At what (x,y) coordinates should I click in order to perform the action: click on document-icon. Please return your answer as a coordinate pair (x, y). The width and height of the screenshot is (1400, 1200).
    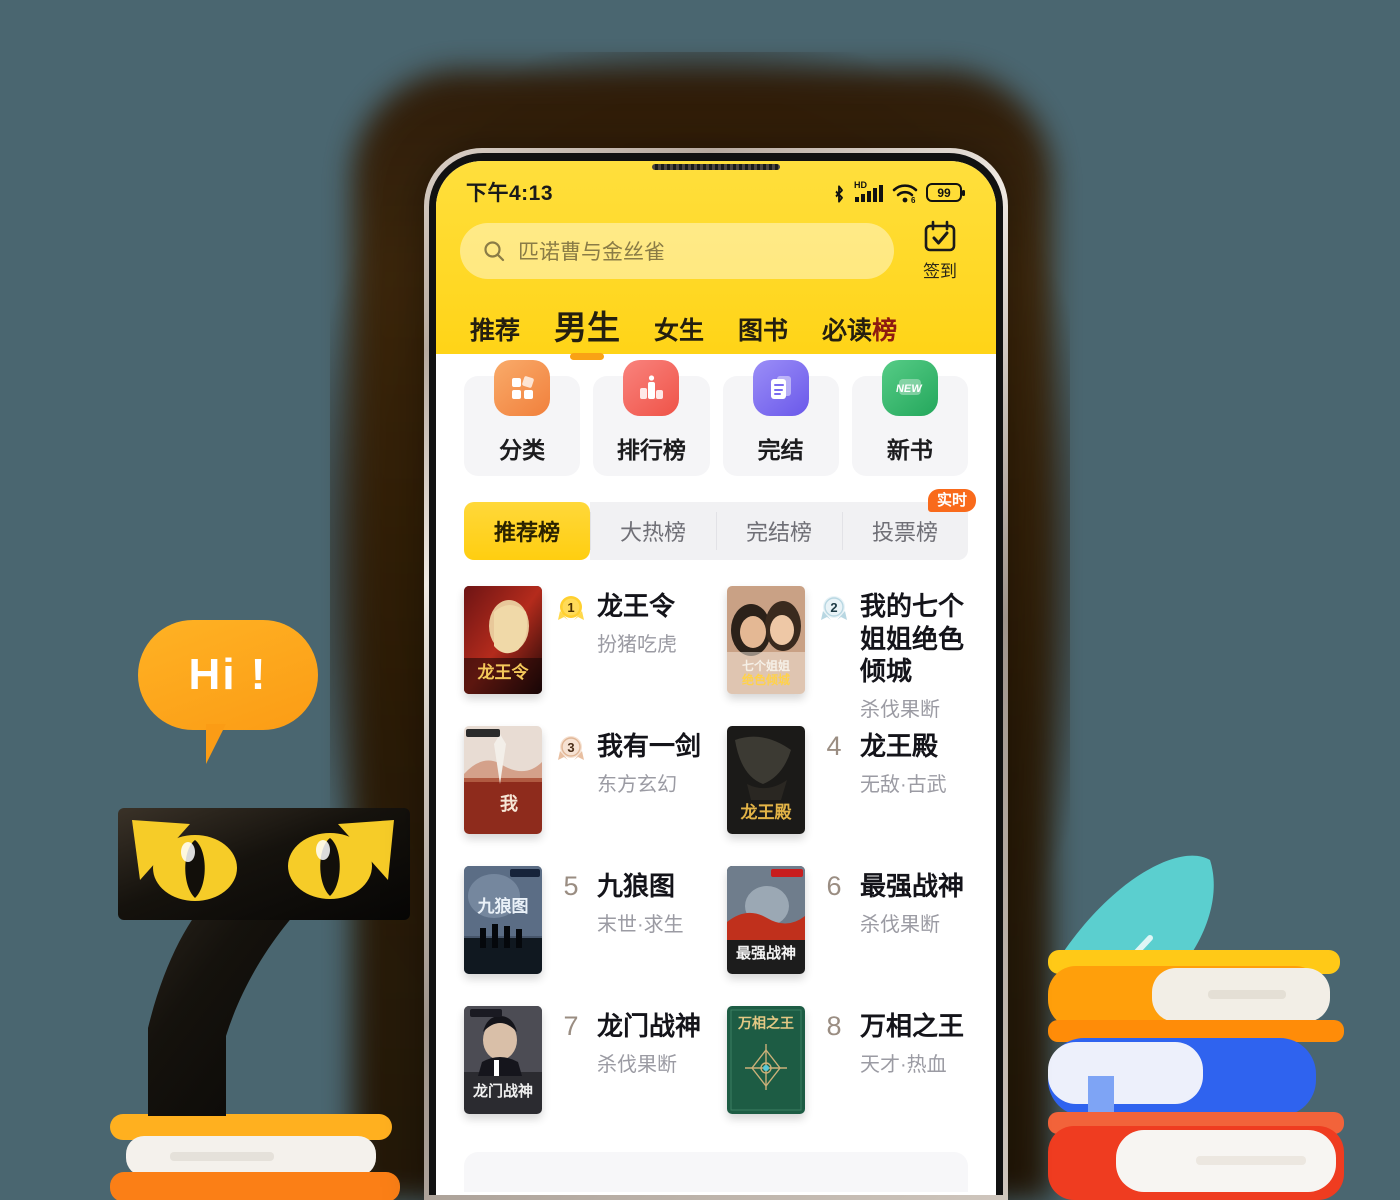
    Looking at the image, I should click on (780, 388).